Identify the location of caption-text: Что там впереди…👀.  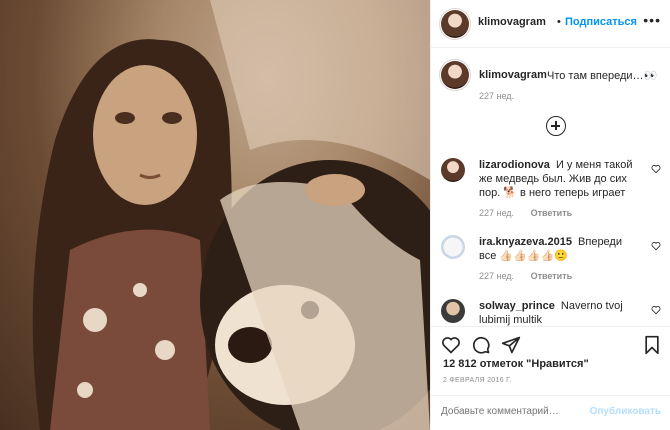
(602, 76).